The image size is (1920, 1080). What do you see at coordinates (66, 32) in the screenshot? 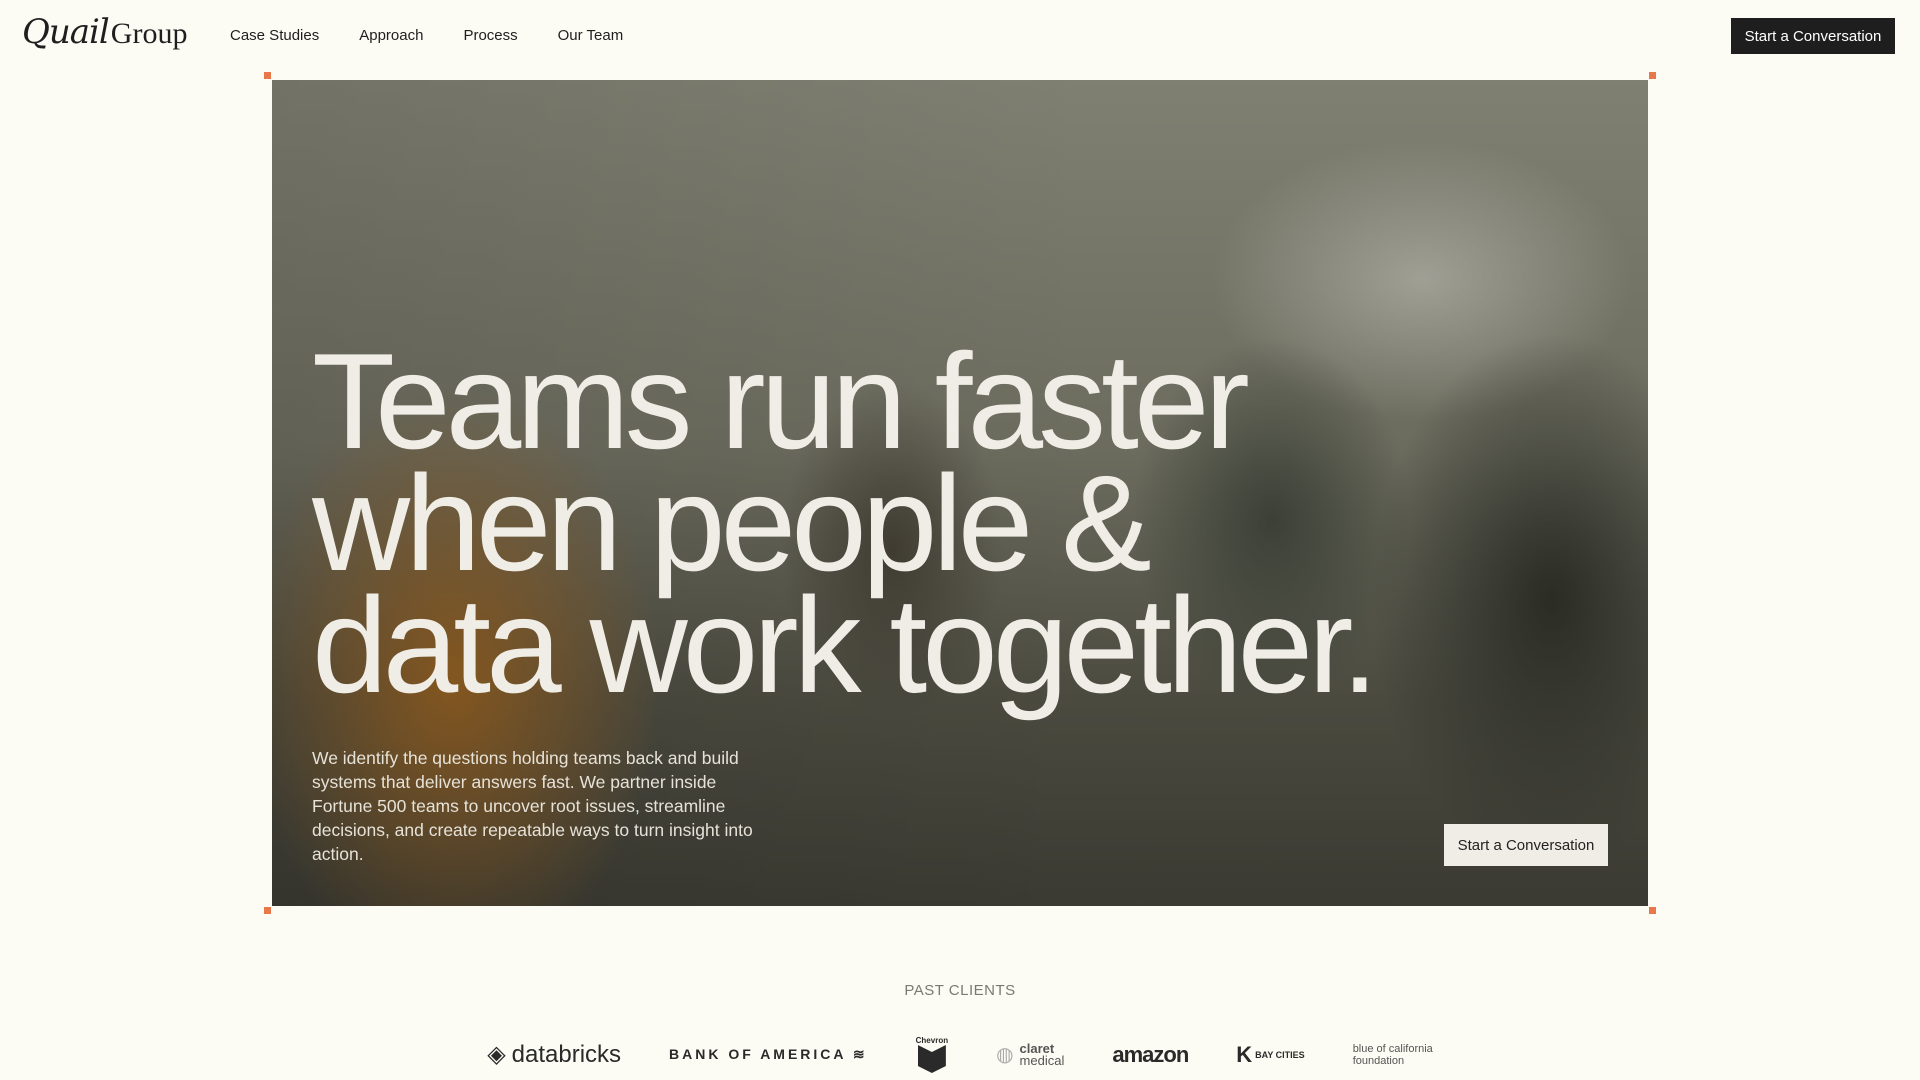
I see `logo-script: Quail` at bounding box center [66, 32].